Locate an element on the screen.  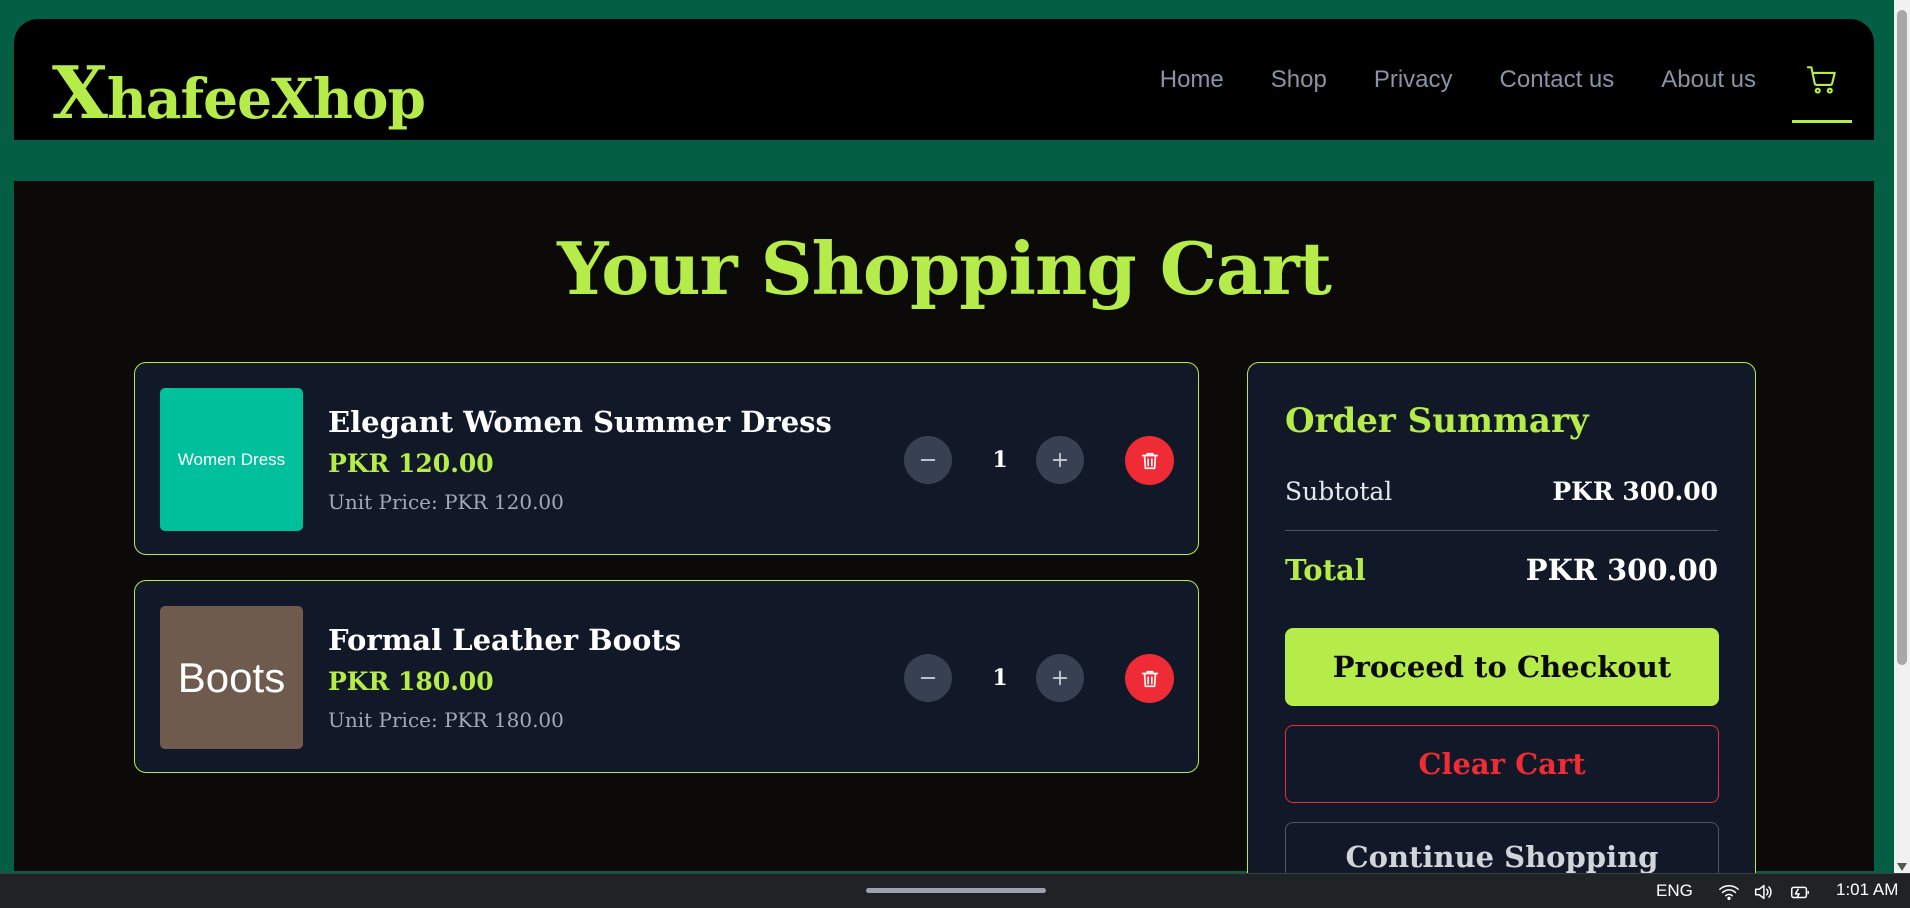
product-price: PKR 120.00 is located at coordinates (411, 463).